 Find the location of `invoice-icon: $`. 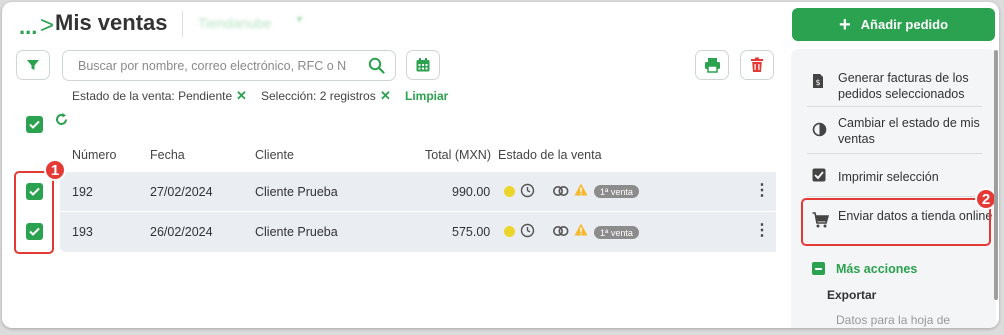

invoice-icon: $ is located at coordinates (818, 83).